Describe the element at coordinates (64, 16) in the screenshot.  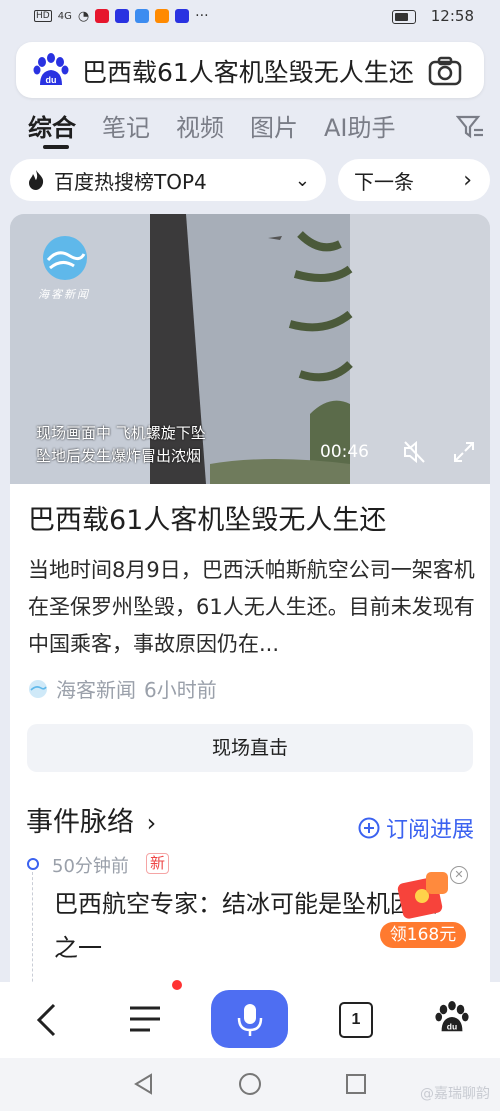
I see `signal-indicator: 4G` at that location.